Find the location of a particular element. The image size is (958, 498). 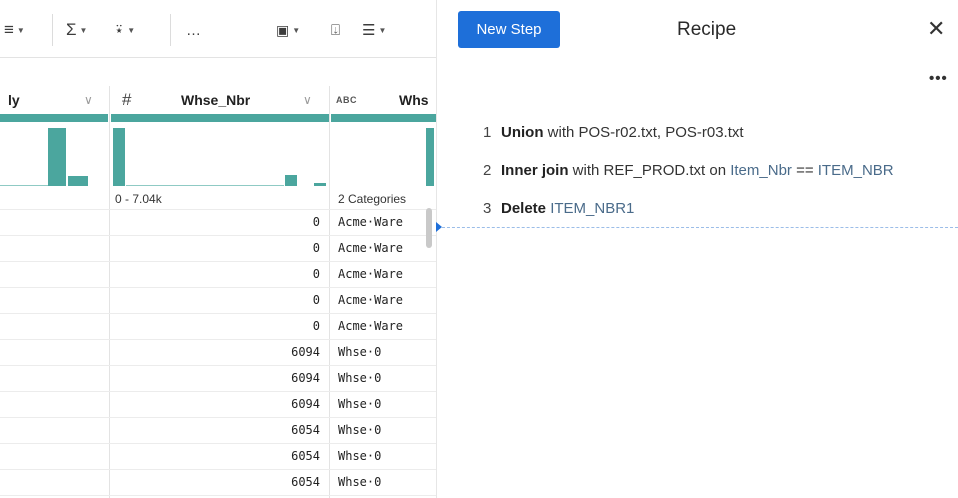

panel-title: Recipe is located at coordinates (707, 29).